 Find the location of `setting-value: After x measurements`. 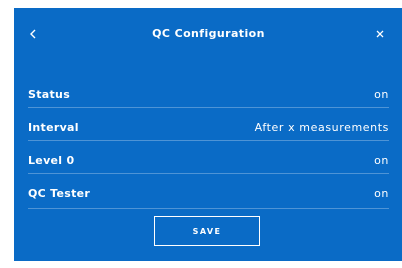

setting-value: After x measurements is located at coordinates (321, 127).